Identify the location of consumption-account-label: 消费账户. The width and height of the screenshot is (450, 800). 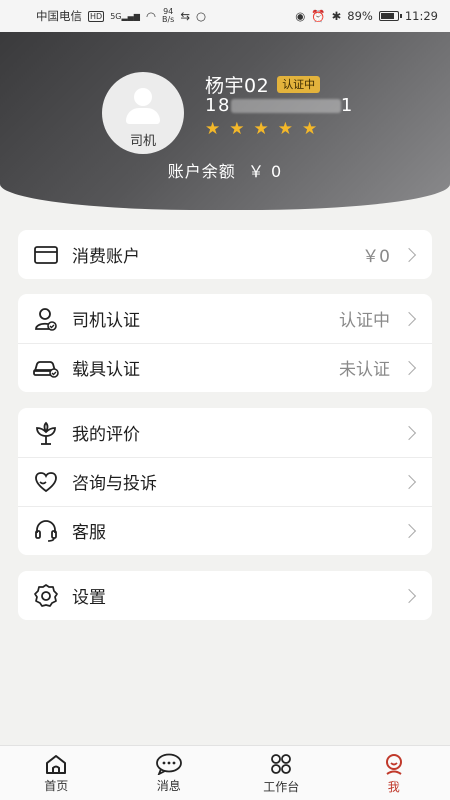
(106, 257).